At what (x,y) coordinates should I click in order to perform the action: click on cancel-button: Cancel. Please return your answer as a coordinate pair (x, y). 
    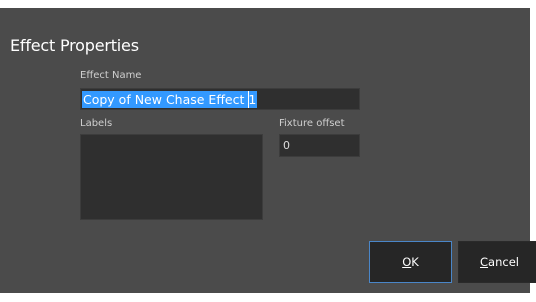
    Looking at the image, I should click on (497, 262).